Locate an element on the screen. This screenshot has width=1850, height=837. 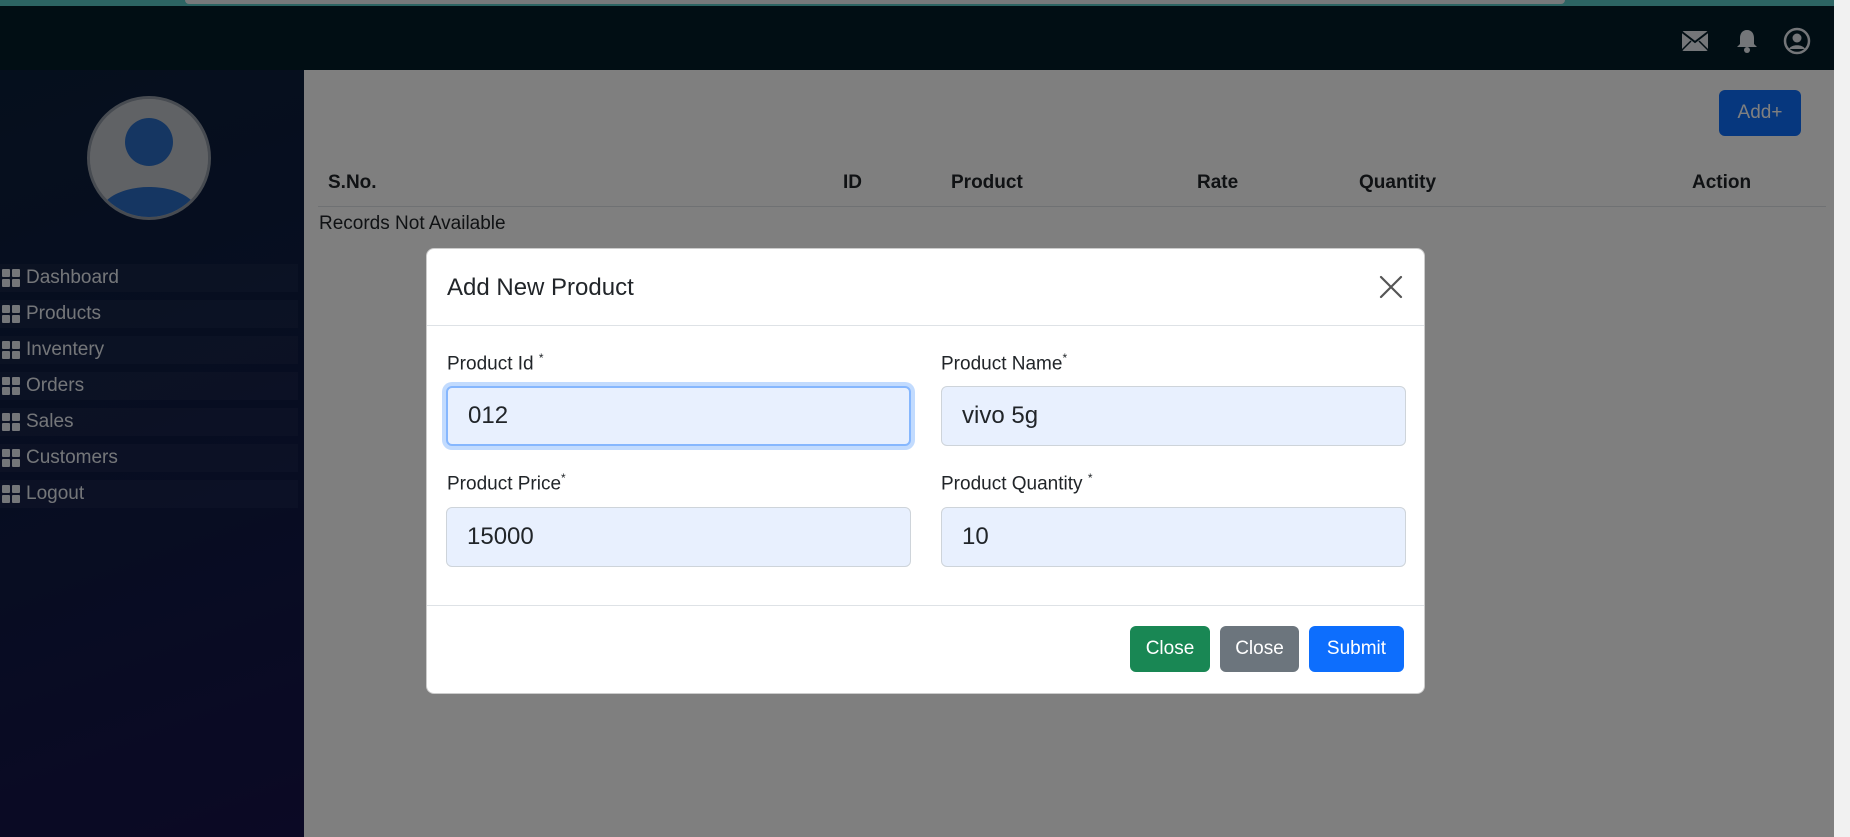
close-button-secondary: Close is located at coordinates (1259, 649).